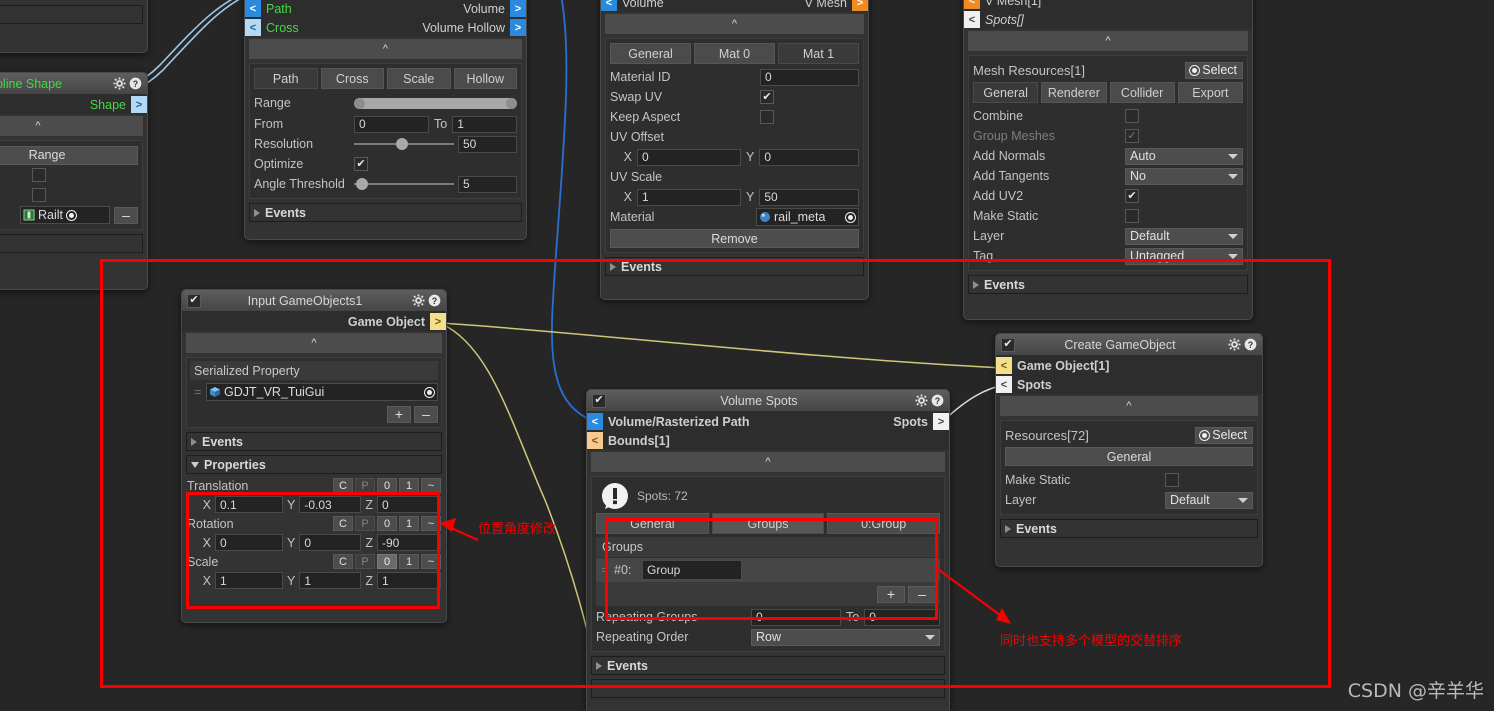  I want to click on create-gameobject-port-row-1: < Game Object[1], so click(1129, 365).